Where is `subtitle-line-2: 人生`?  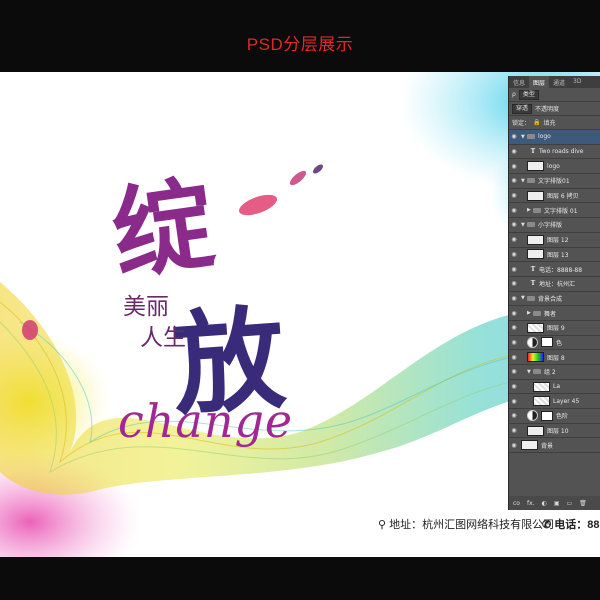 subtitle-line-2: 人生 is located at coordinates (163, 338).